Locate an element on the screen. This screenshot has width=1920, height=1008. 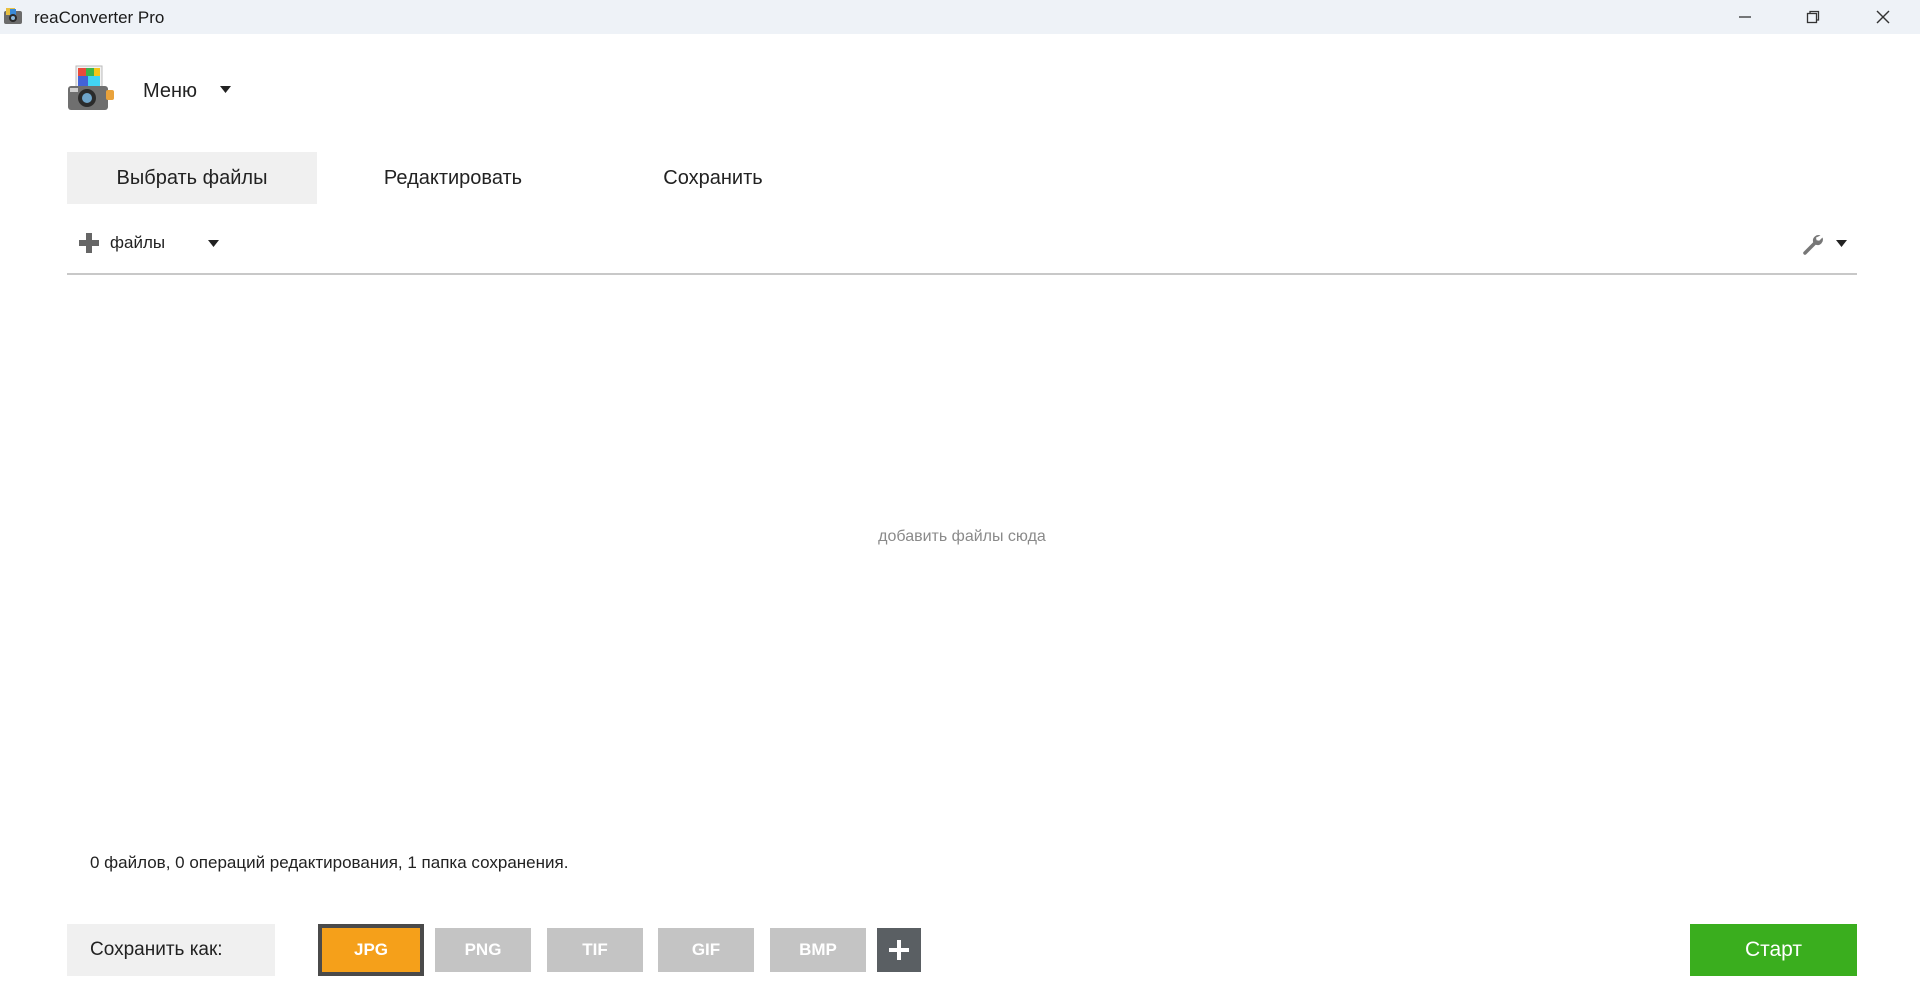
tab-edit: Редактировать is located at coordinates (453, 178).